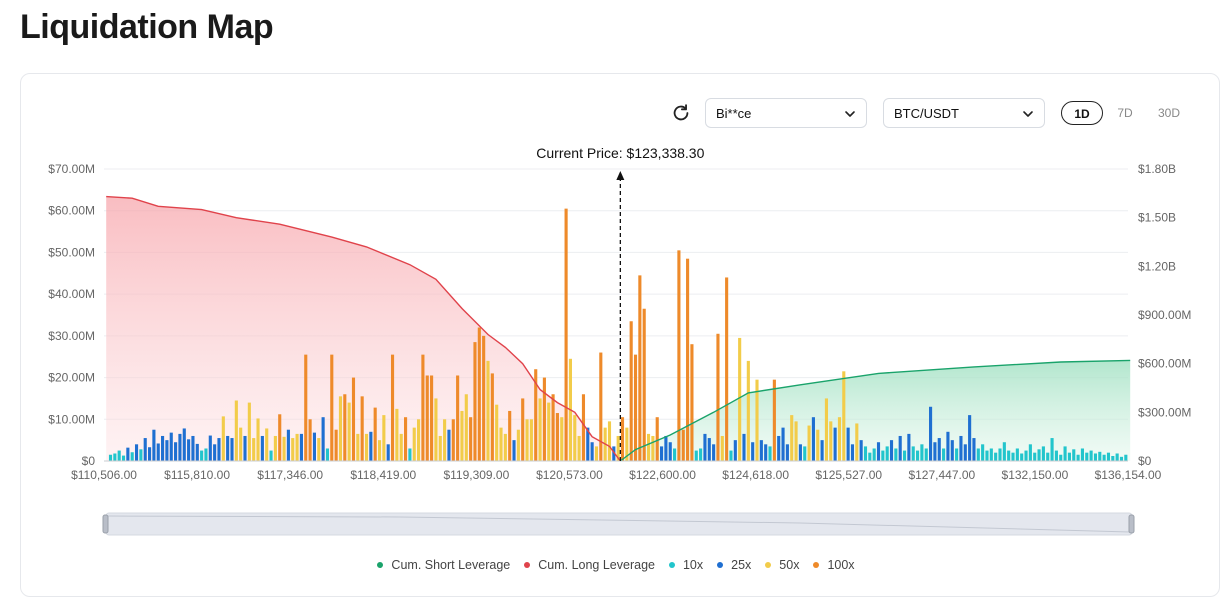  Describe the element at coordinates (834, 565) in the screenshot. I see `legend-item-x100: 100x` at that location.